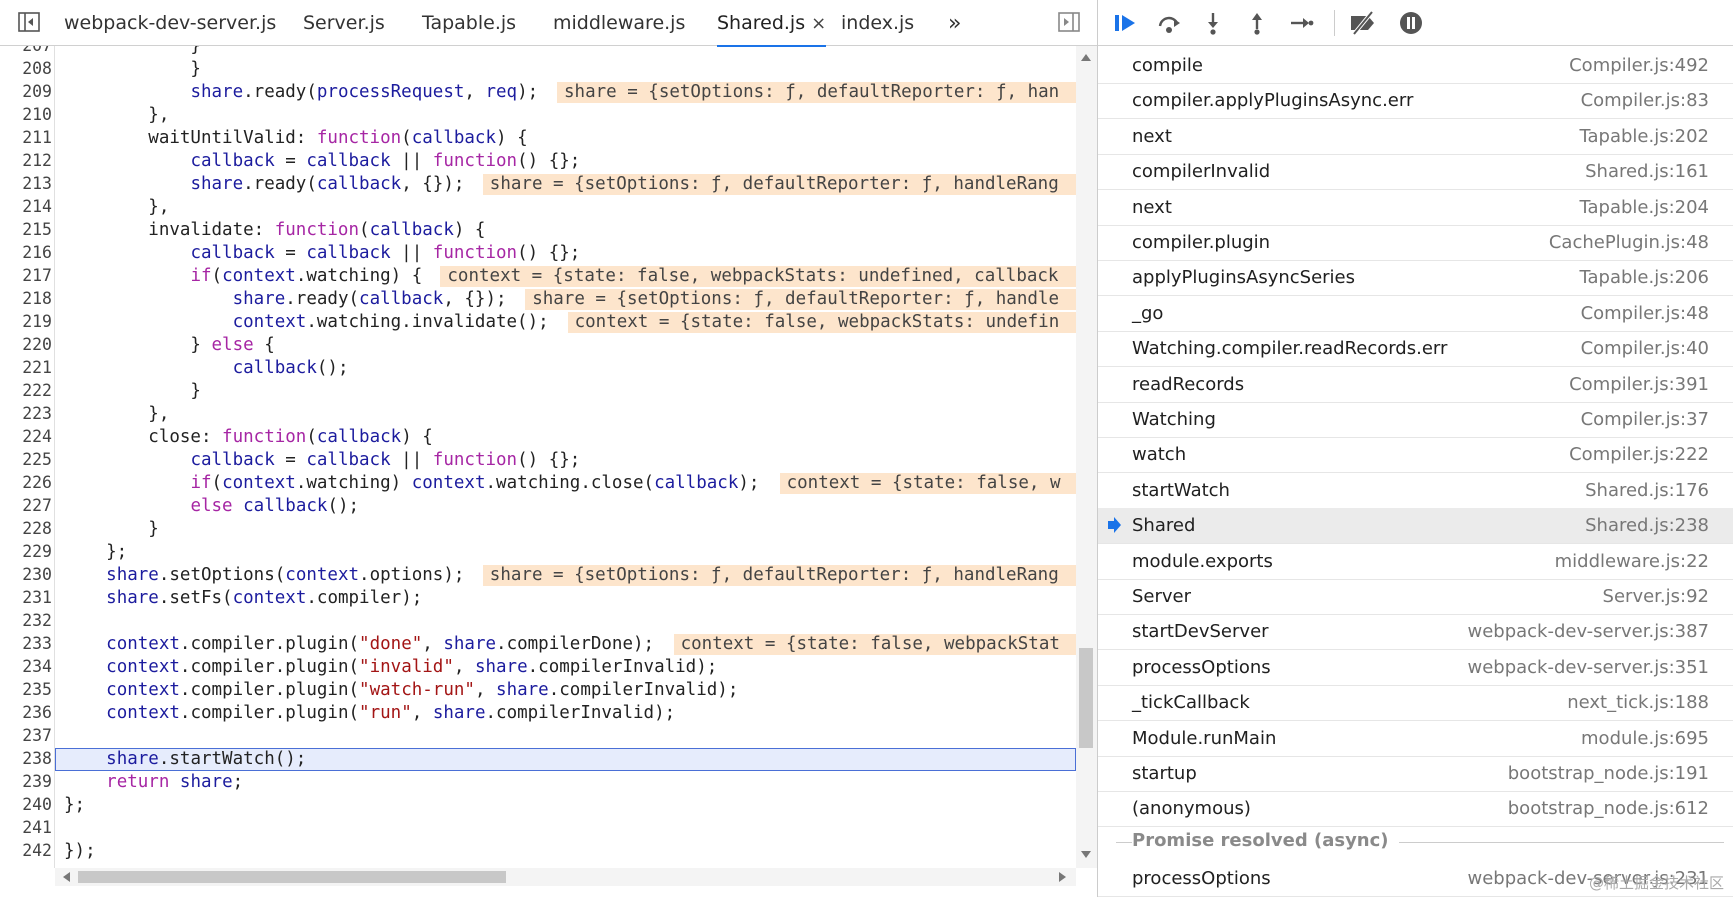 This screenshot has width=1733, height=897. Describe the element at coordinates (26, 551) in the screenshot. I see `line-number: 229` at that location.